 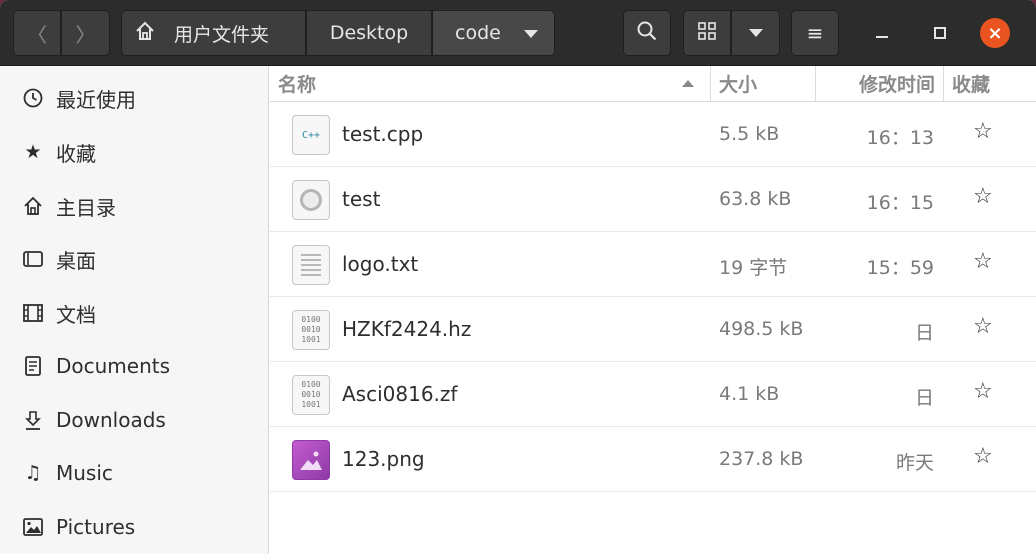 I want to click on file-modified: 昨天, so click(x=914, y=463).